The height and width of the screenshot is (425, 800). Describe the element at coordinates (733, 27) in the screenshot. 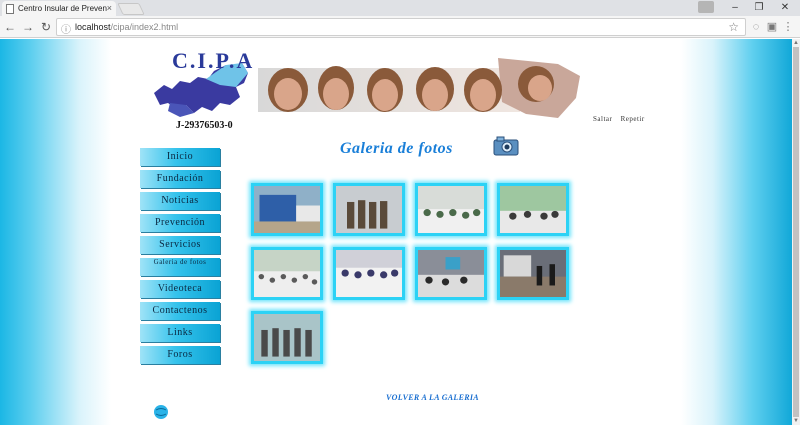

I see `star-icon: ☆` at that location.